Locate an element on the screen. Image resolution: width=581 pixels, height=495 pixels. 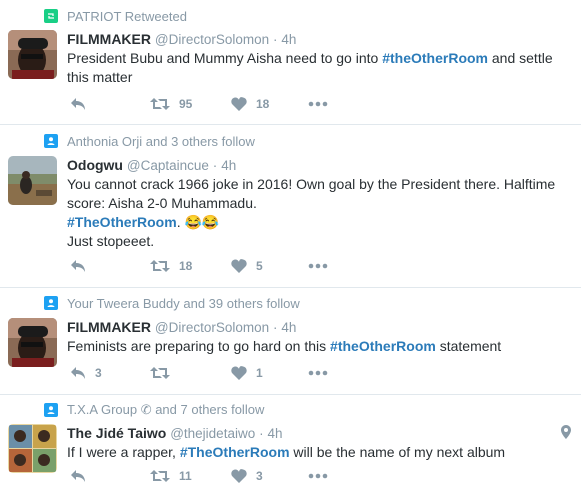
like-button: 5 is located at coordinates (247, 266).